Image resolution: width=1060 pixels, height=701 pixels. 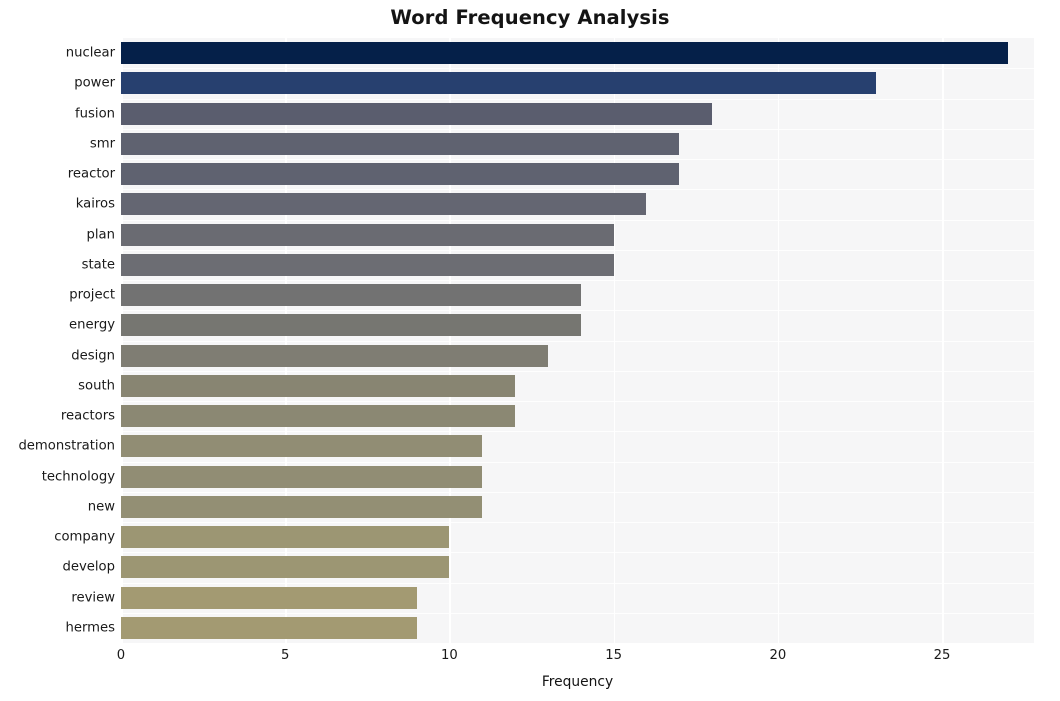 What do you see at coordinates (121, 655) in the screenshot?
I see `x-tick-label-0: 0` at bounding box center [121, 655].